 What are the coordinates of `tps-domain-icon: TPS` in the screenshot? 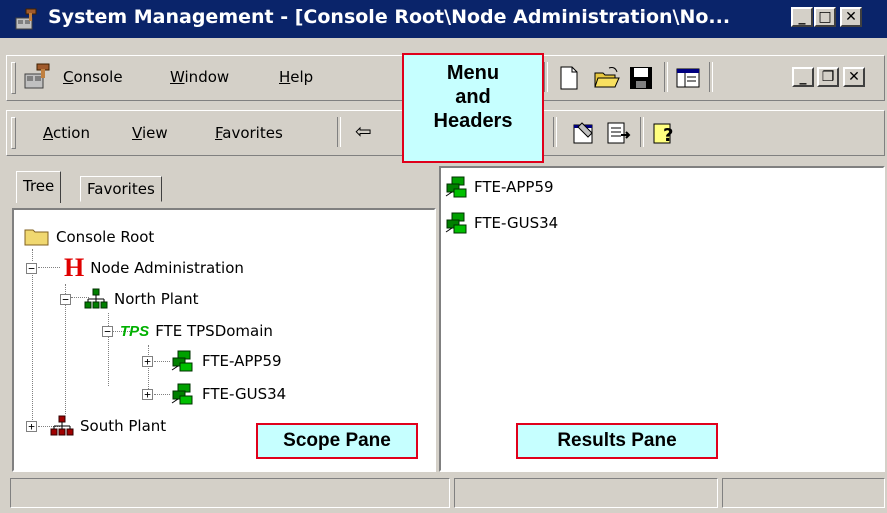 It's located at (135, 331).